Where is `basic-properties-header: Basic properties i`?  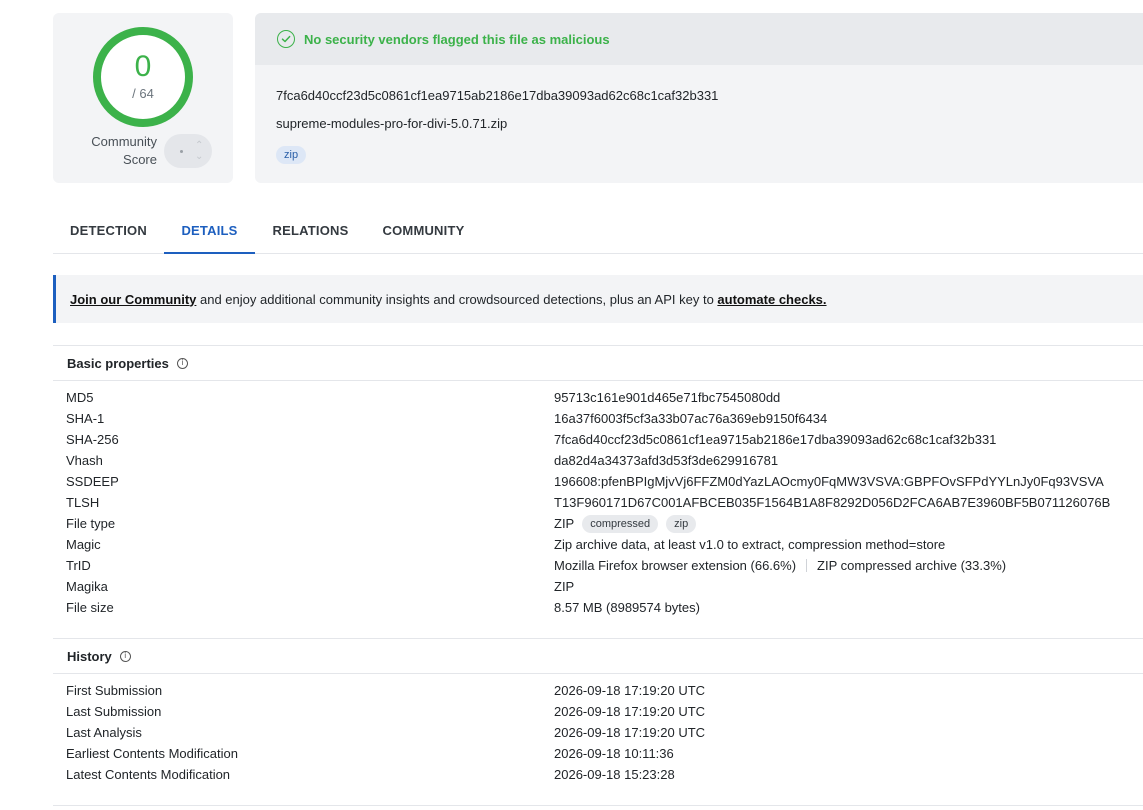 basic-properties-header: Basic properties i is located at coordinates (598, 363).